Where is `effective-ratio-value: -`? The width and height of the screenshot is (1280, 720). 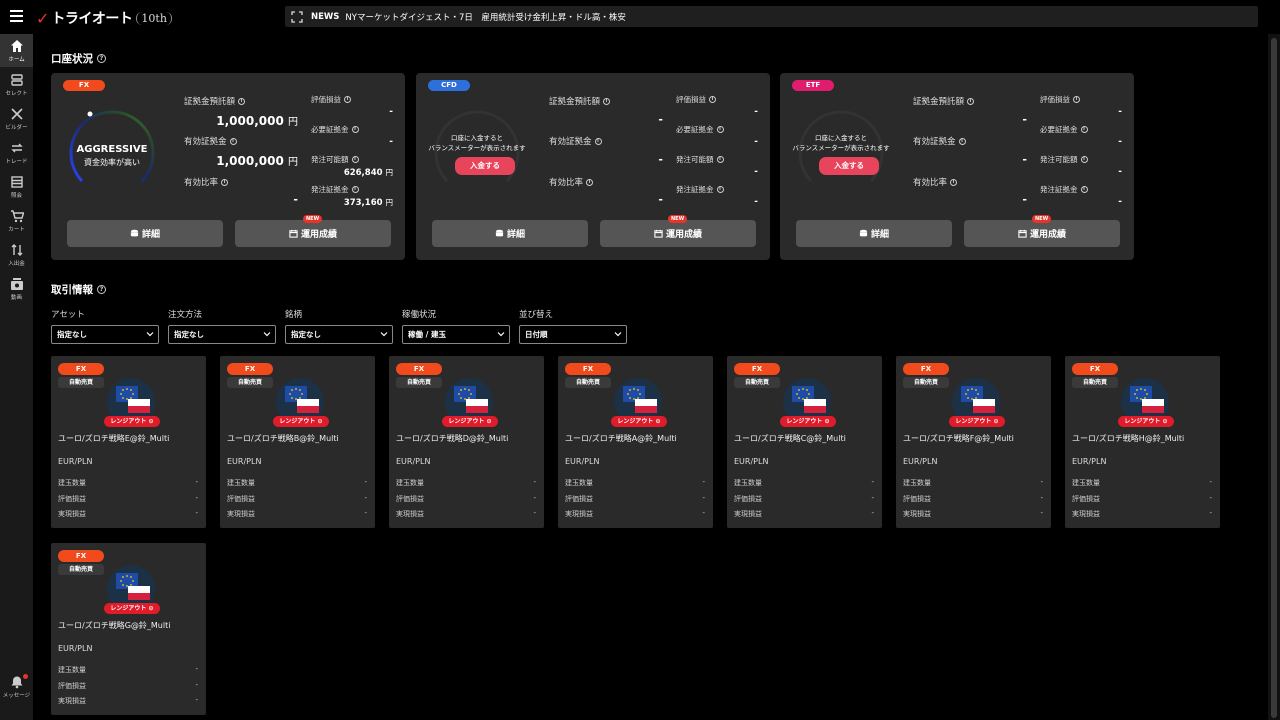 effective-ratio-value: - is located at coordinates (660, 199).